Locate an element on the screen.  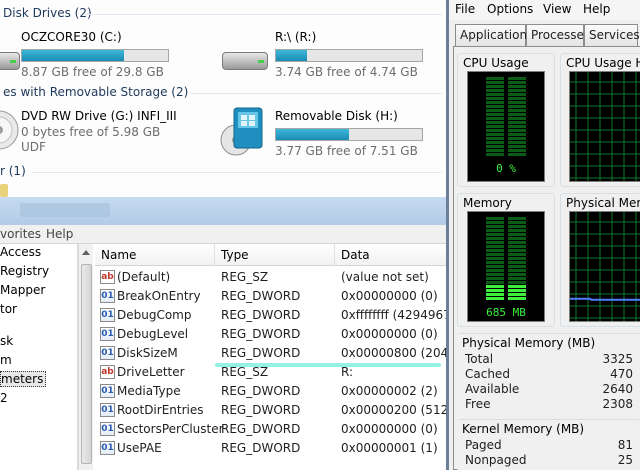
tree-scrollbar is located at coordinates (85, 357).